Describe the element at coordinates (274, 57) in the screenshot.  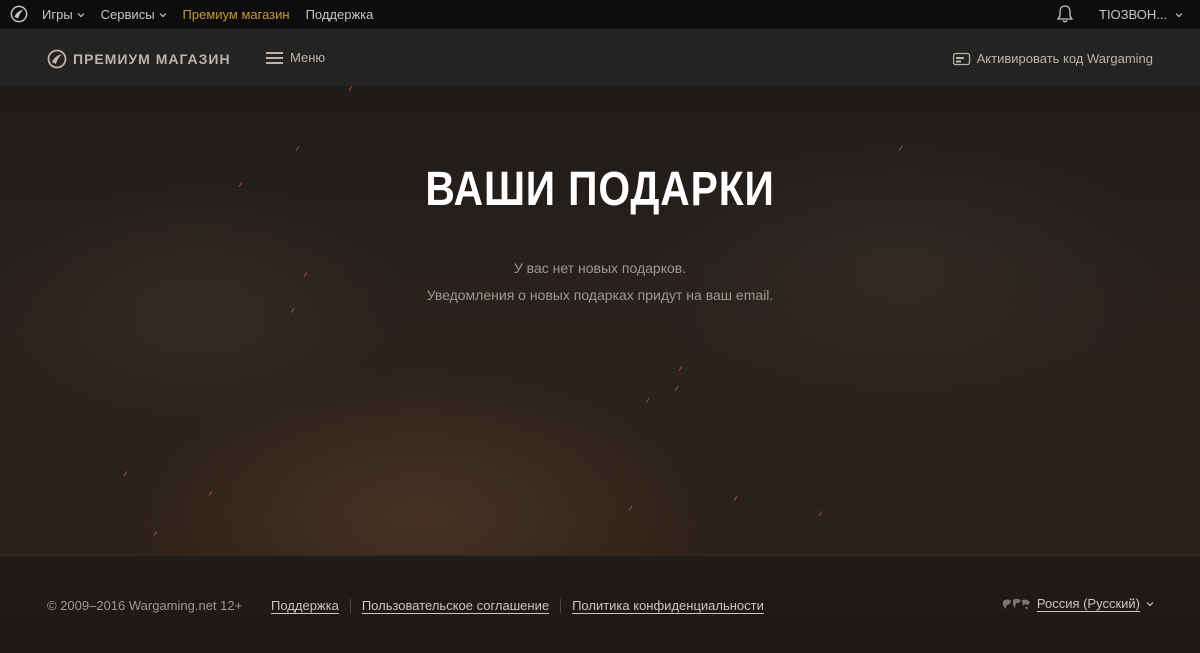
I see `hamburger-icon` at that location.